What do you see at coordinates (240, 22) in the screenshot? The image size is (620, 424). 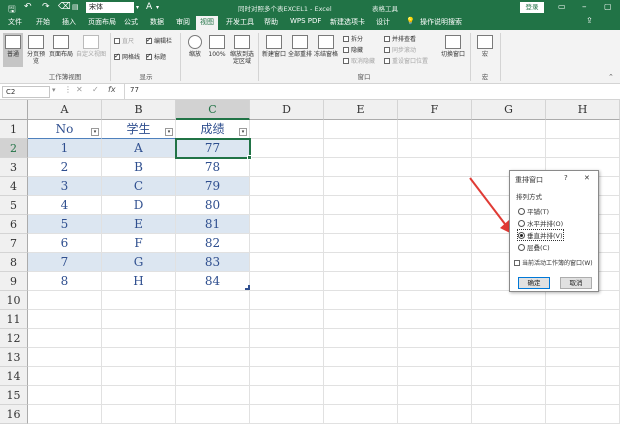 I see `tab-developer: 开发工具` at bounding box center [240, 22].